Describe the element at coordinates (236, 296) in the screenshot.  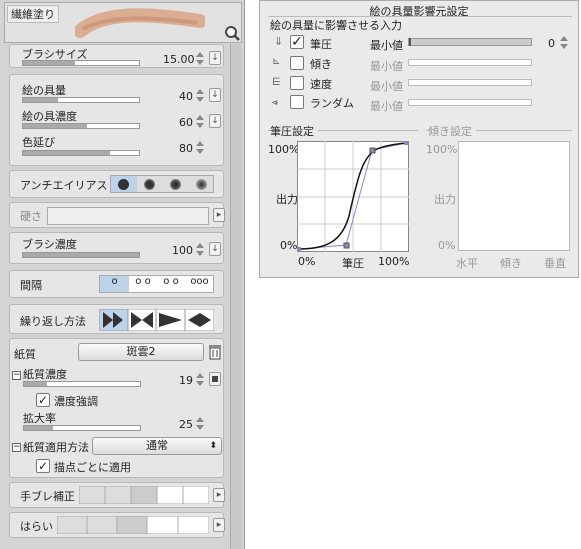
I see `panel-scrollbar` at that location.